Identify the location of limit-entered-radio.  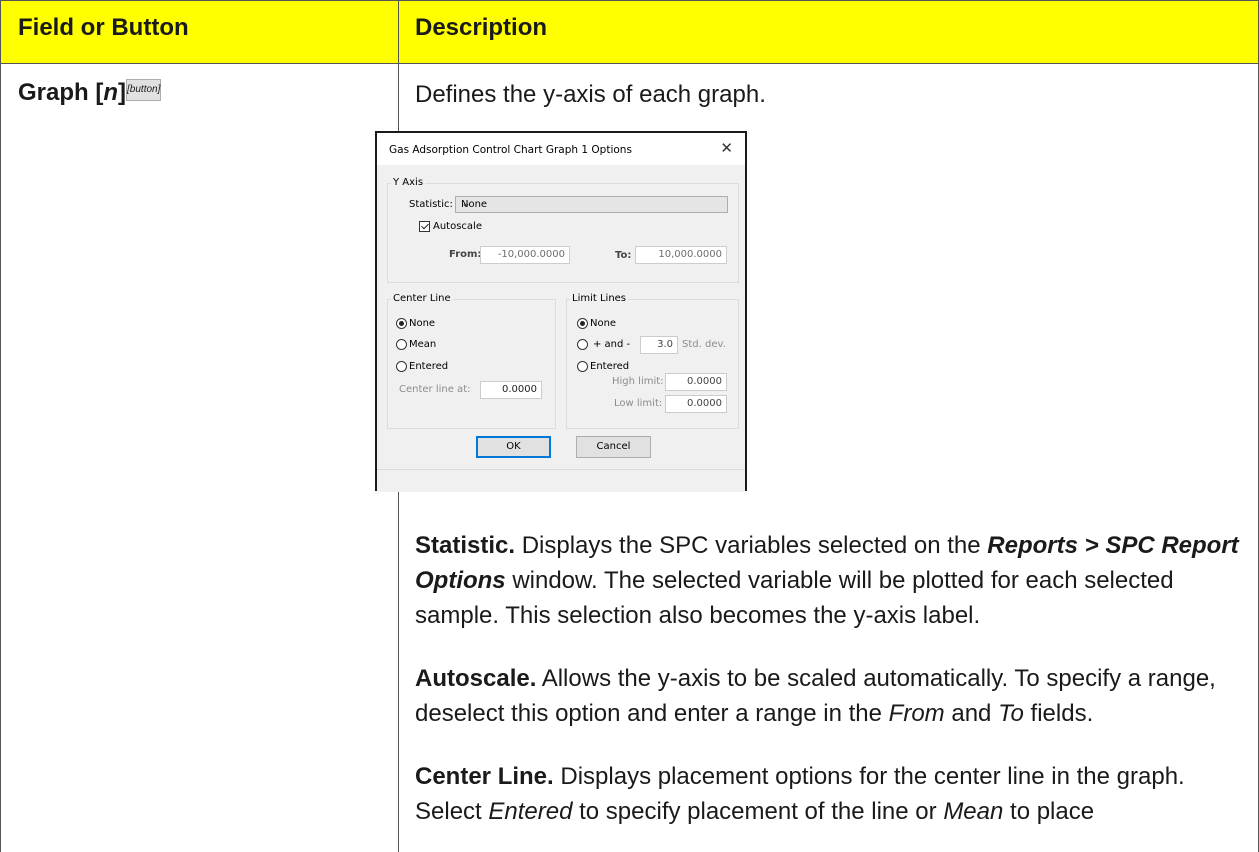
(582, 366).